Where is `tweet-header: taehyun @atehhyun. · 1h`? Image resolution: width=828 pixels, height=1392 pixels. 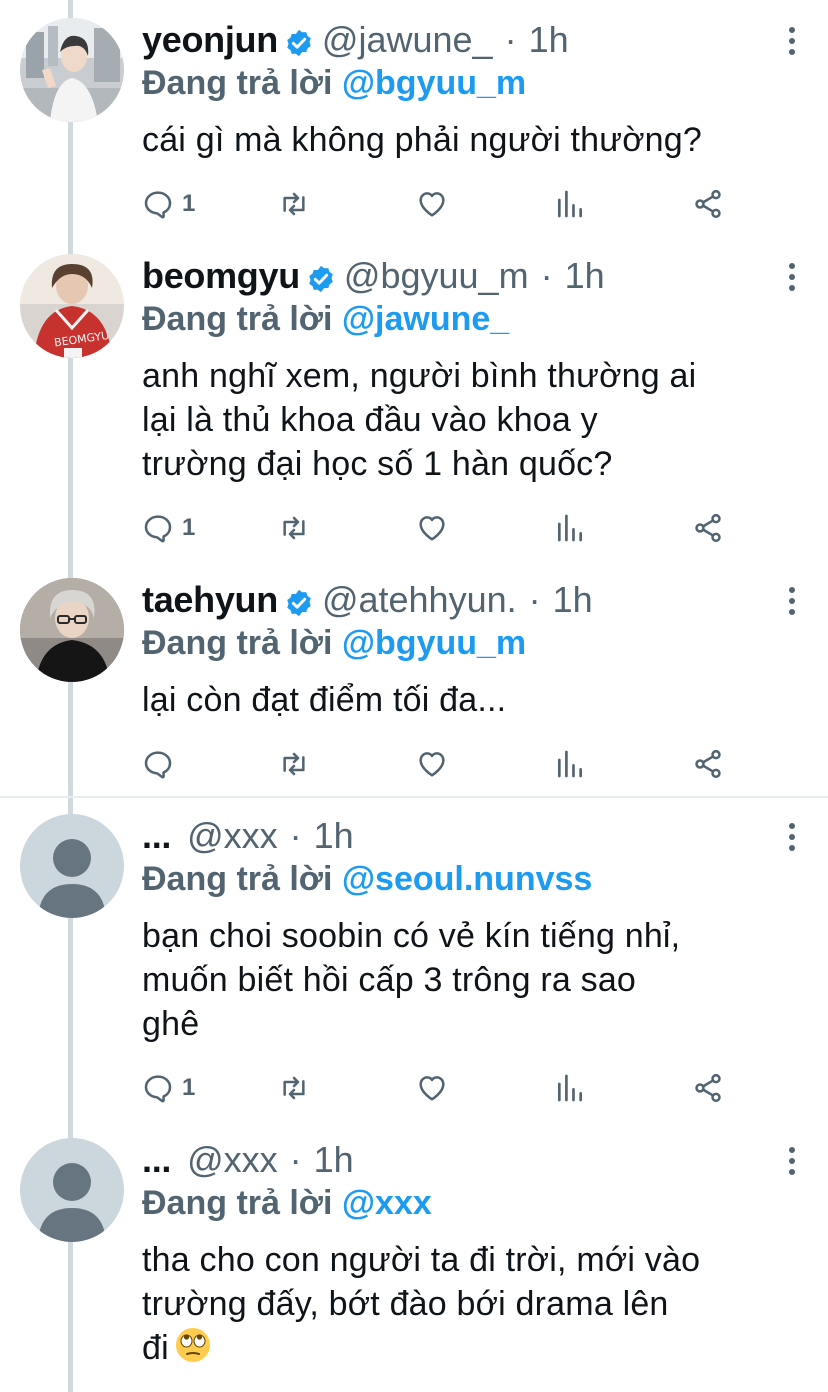
tweet-header: taehyun @atehhyun. · 1h is located at coordinates (367, 600).